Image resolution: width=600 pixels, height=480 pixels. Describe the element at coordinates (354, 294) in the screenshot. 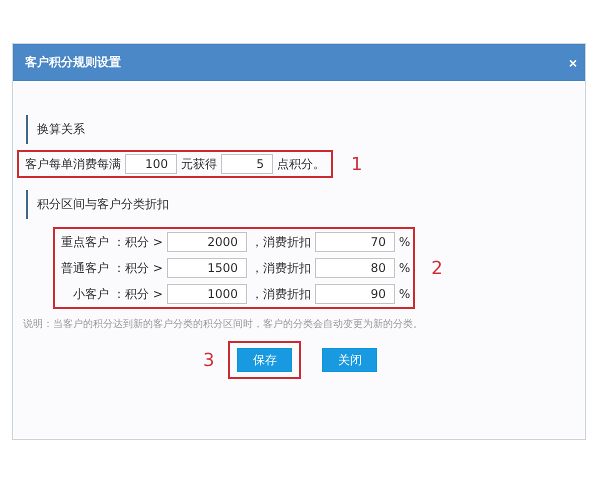

I see `discount-field: 90` at that location.